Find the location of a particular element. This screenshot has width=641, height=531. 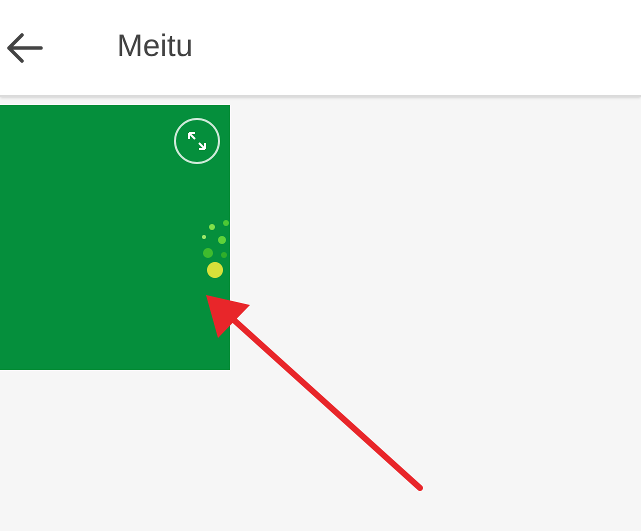

screen-title: Meitu is located at coordinates (155, 46).